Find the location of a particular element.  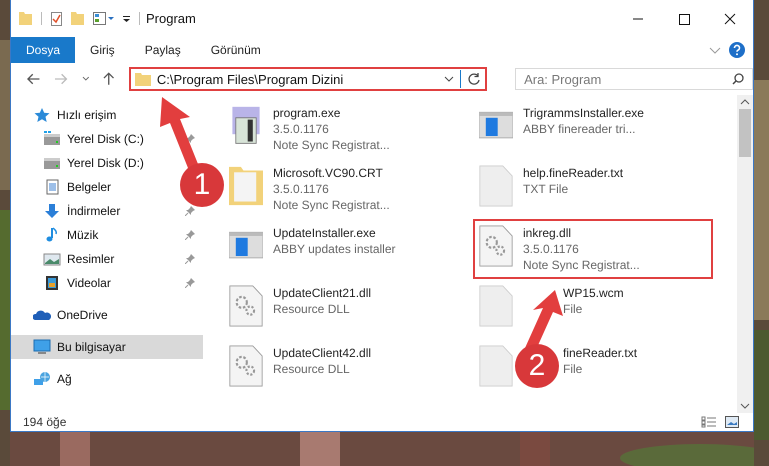

sidebar-item: Yerel Disk (C:) is located at coordinates (105, 139).